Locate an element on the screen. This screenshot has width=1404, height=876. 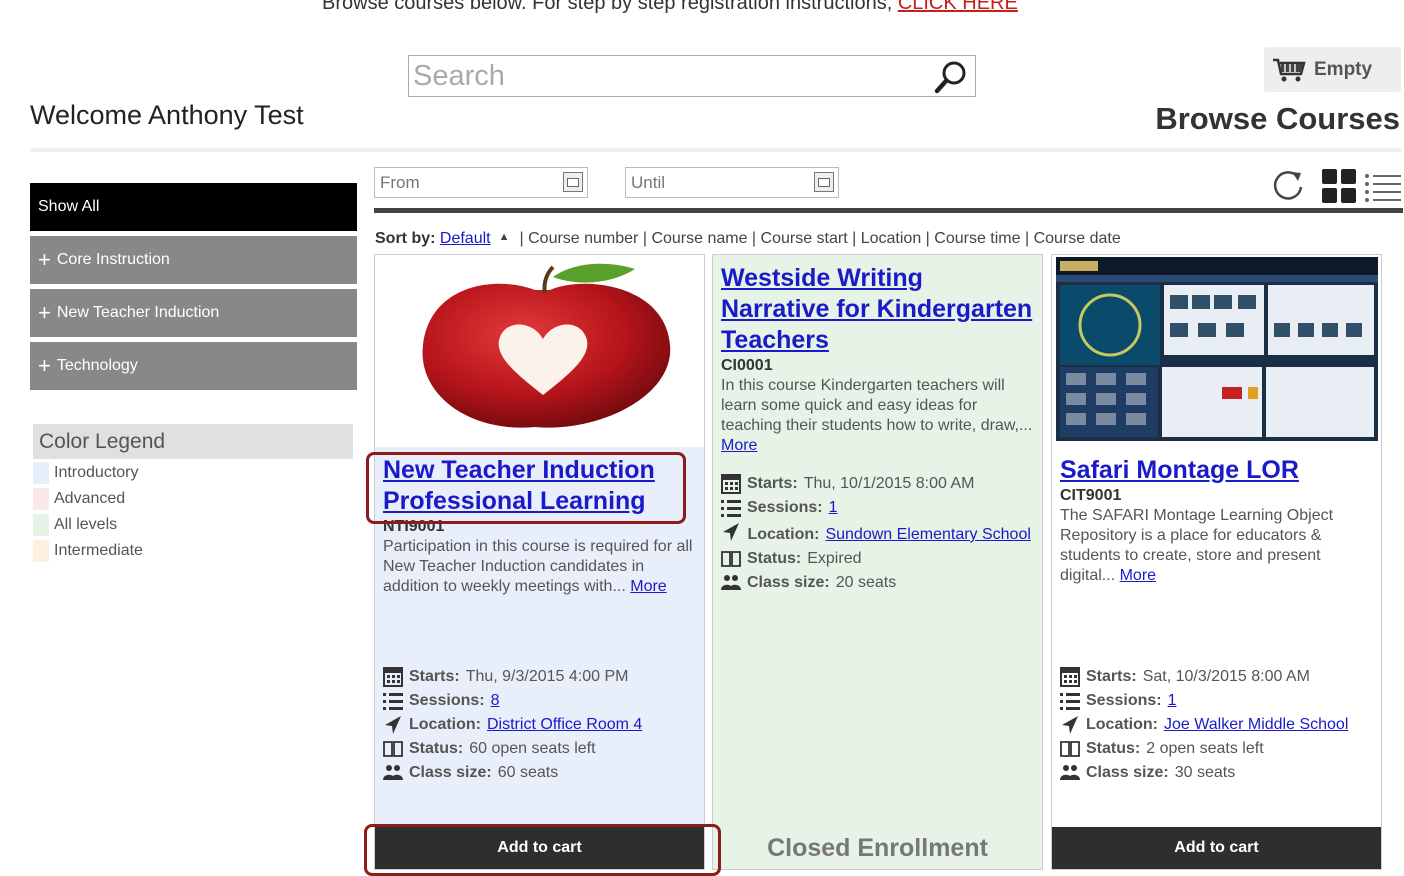
course-code: CI0001 is located at coordinates (747, 365).